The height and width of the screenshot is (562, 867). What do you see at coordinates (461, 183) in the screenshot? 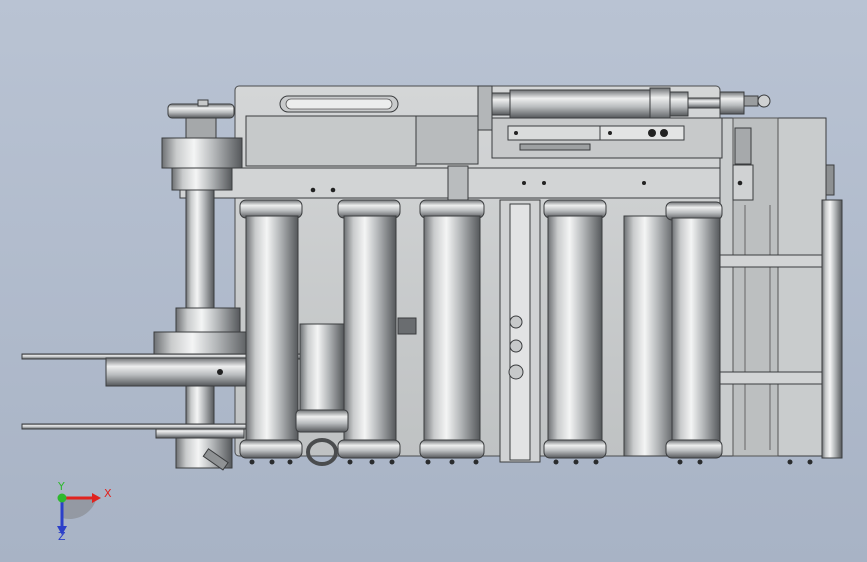
I see `horizontal-beam` at bounding box center [461, 183].